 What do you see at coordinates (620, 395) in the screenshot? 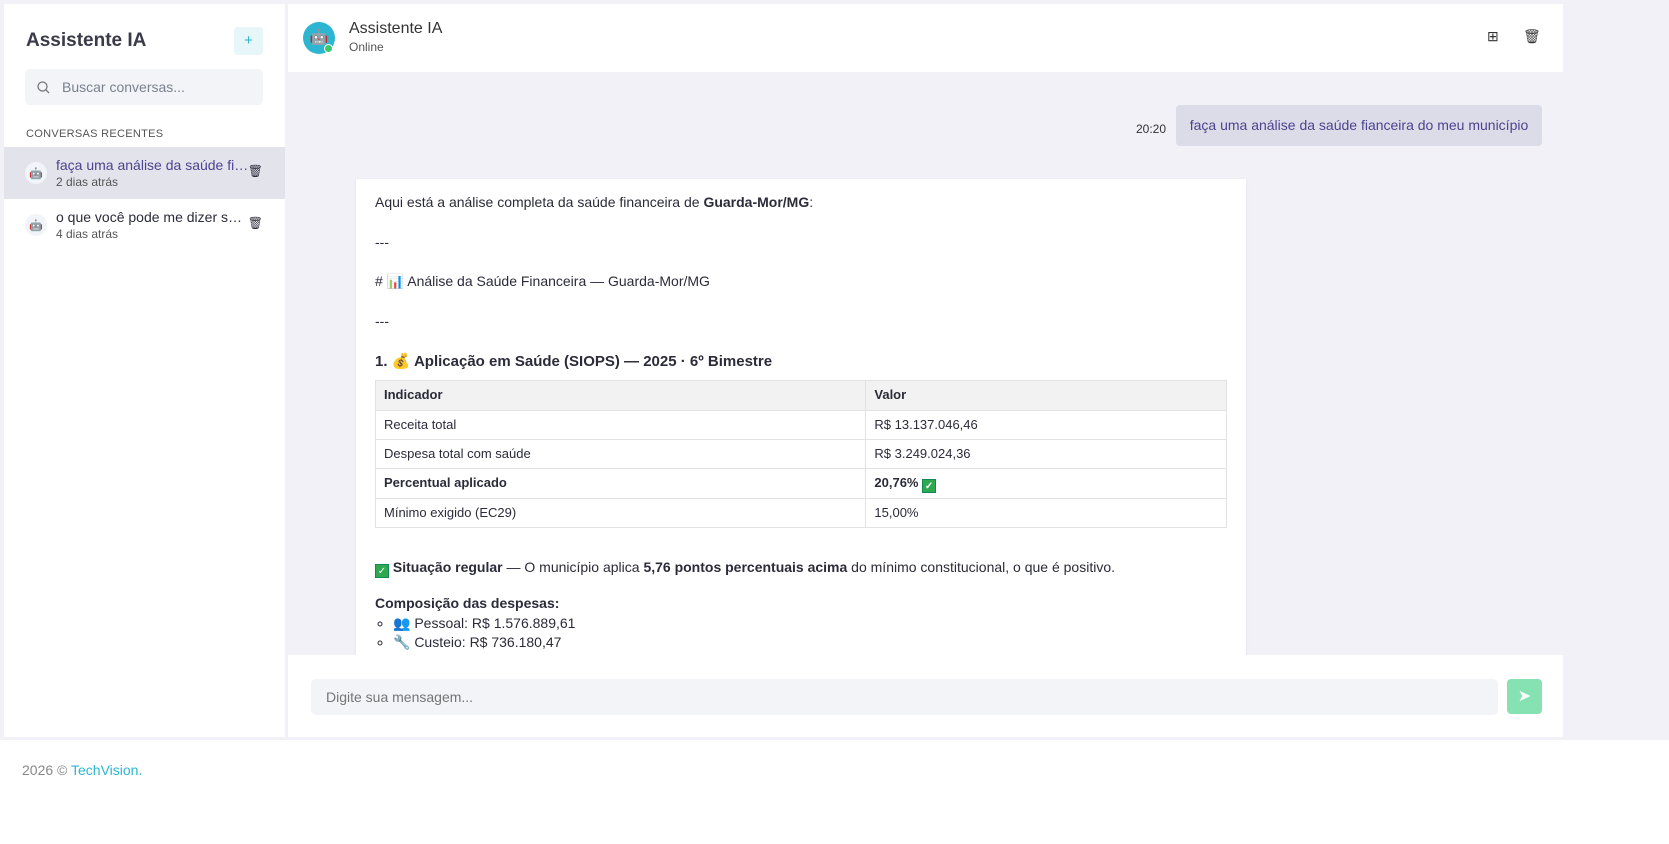
I see `col-header: Indicador` at bounding box center [620, 395].